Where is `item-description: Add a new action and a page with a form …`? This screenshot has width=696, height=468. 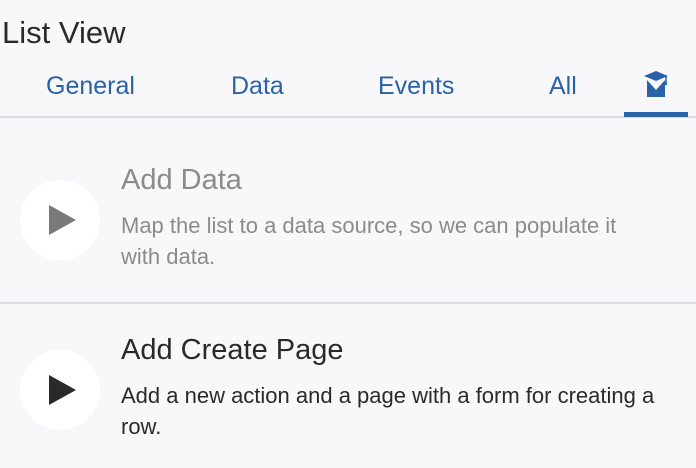 item-description: Add a new action and a page with a form … is located at coordinates (388, 411).